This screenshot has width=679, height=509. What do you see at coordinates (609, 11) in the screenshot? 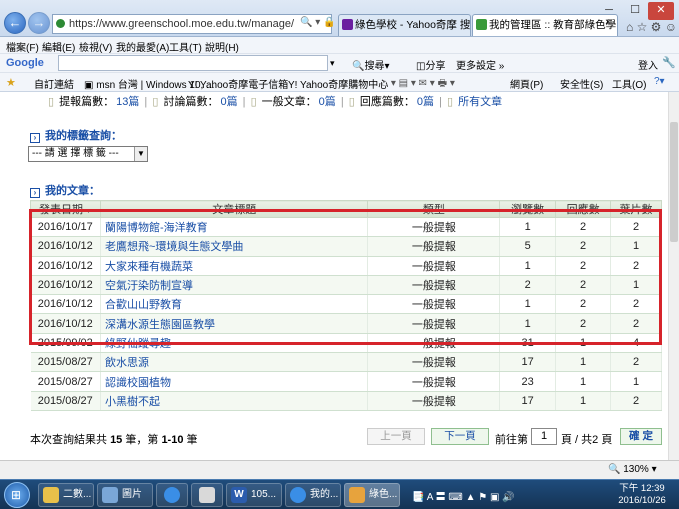
I see `minimize-icon: ─` at bounding box center [609, 11].